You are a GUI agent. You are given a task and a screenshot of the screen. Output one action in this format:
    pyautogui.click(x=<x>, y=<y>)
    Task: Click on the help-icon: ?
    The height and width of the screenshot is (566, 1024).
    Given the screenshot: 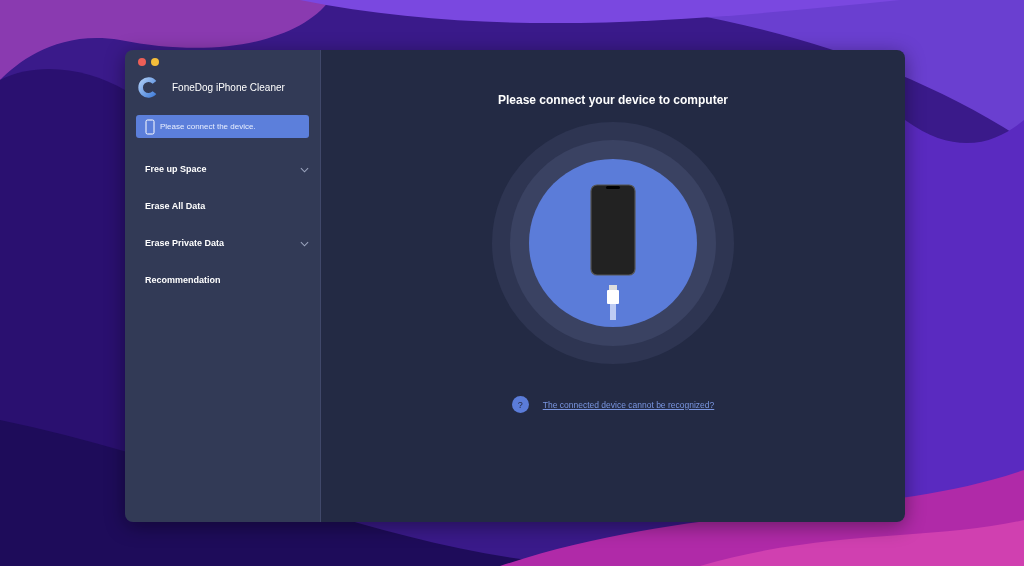 What is the action you would take?
    pyautogui.click(x=520, y=404)
    